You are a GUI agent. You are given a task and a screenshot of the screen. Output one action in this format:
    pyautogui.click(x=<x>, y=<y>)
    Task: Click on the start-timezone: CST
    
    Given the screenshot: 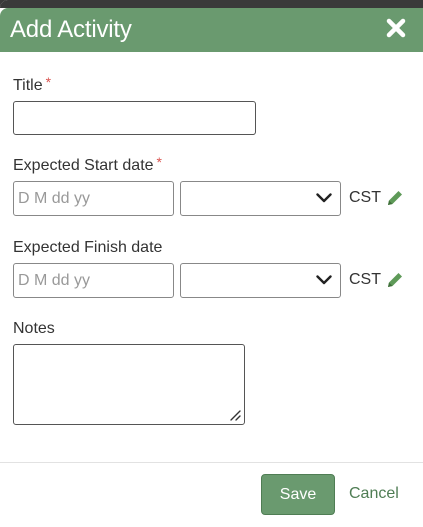 What is the action you would take?
    pyautogui.click(x=365, y=197)
    